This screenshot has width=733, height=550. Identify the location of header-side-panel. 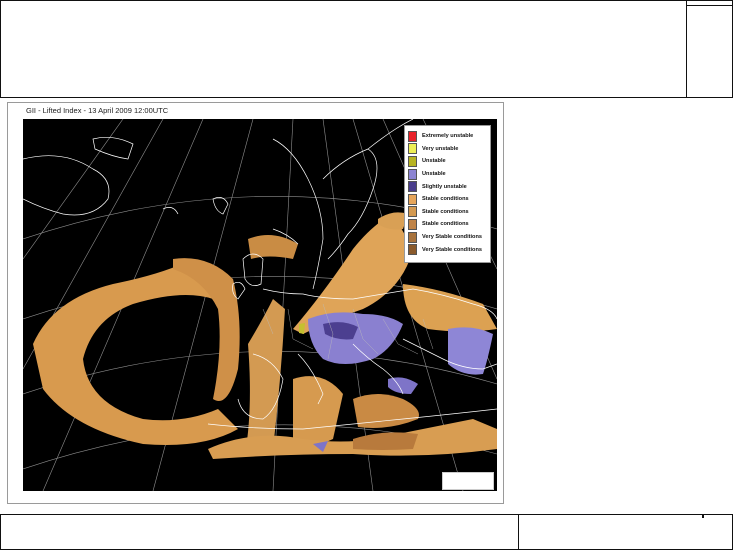
(709, 49).